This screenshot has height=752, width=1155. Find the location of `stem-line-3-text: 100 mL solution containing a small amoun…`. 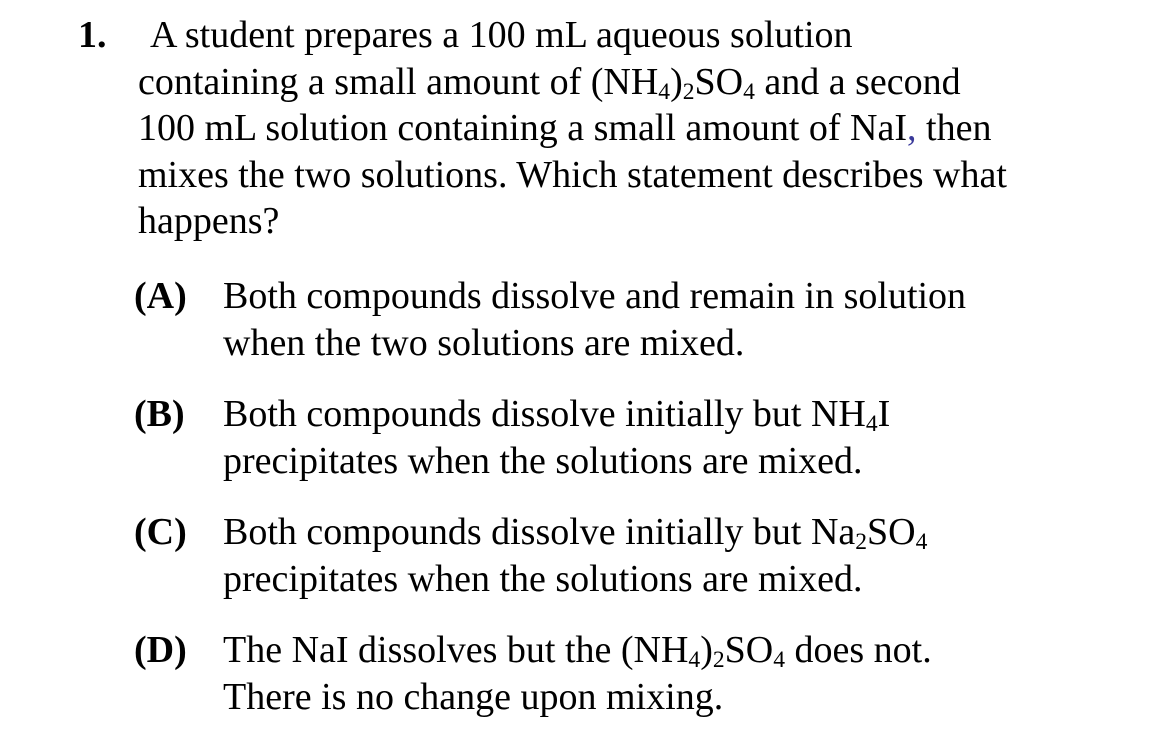

stem-line-3-text: 100 mL solution containing a small amoun… is located at coordinates (523, 128).